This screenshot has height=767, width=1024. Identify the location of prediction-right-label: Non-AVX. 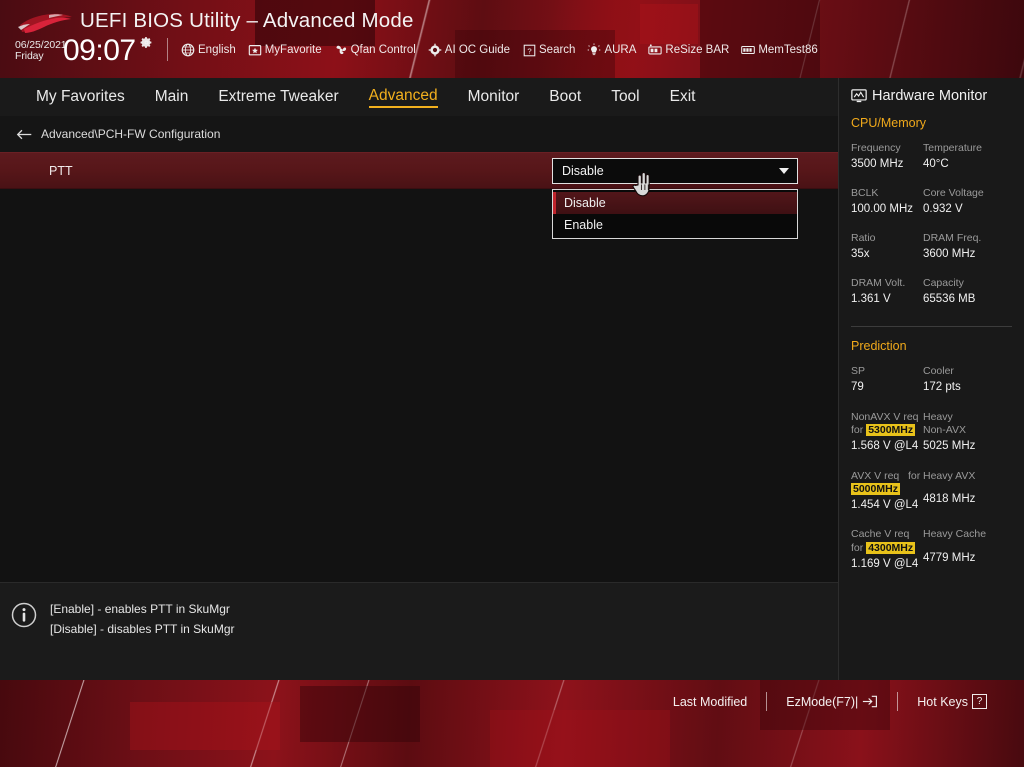
(944, 430).